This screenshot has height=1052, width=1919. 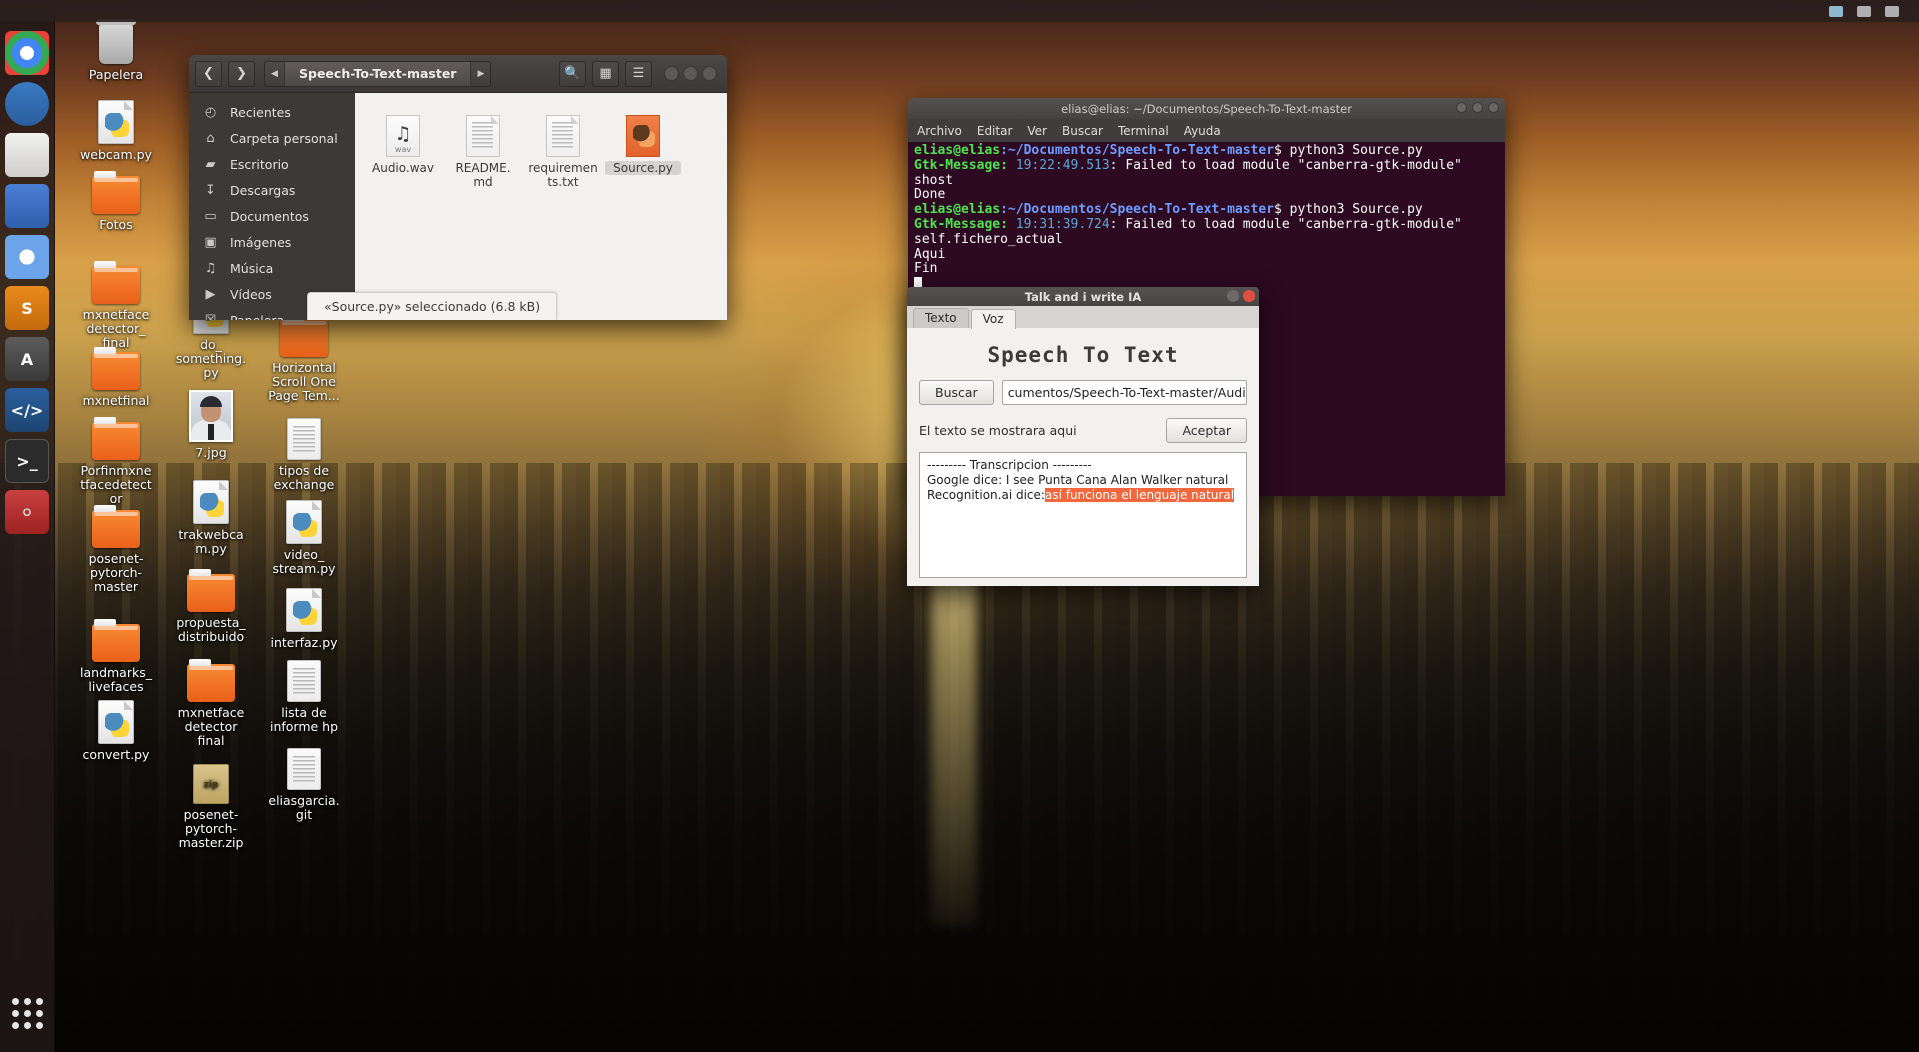 What do you see at coordinates (1836, 11) in the screenshot?
I see `network-icon` at bounding box center [1836, 11].